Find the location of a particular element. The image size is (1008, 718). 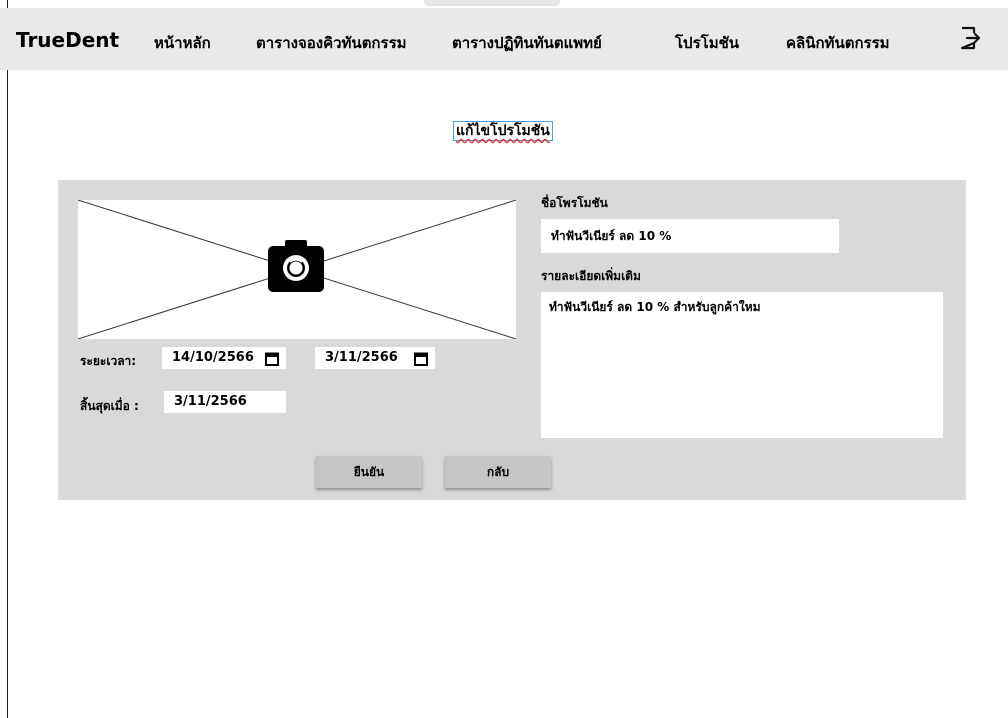

nav-promotion: โปรโมชัน is located at coordinates (707, 43).